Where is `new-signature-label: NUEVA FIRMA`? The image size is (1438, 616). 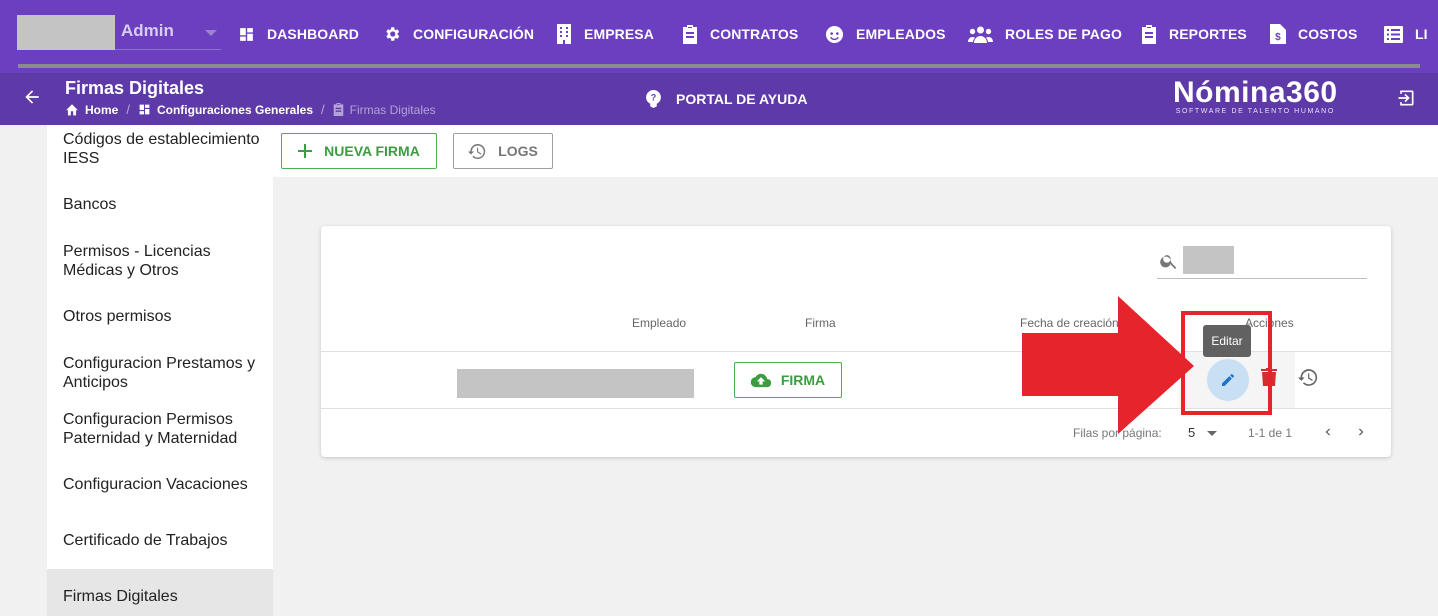 new-signature-label: NUEVA FIRMA is located at coordinates (372, 151).